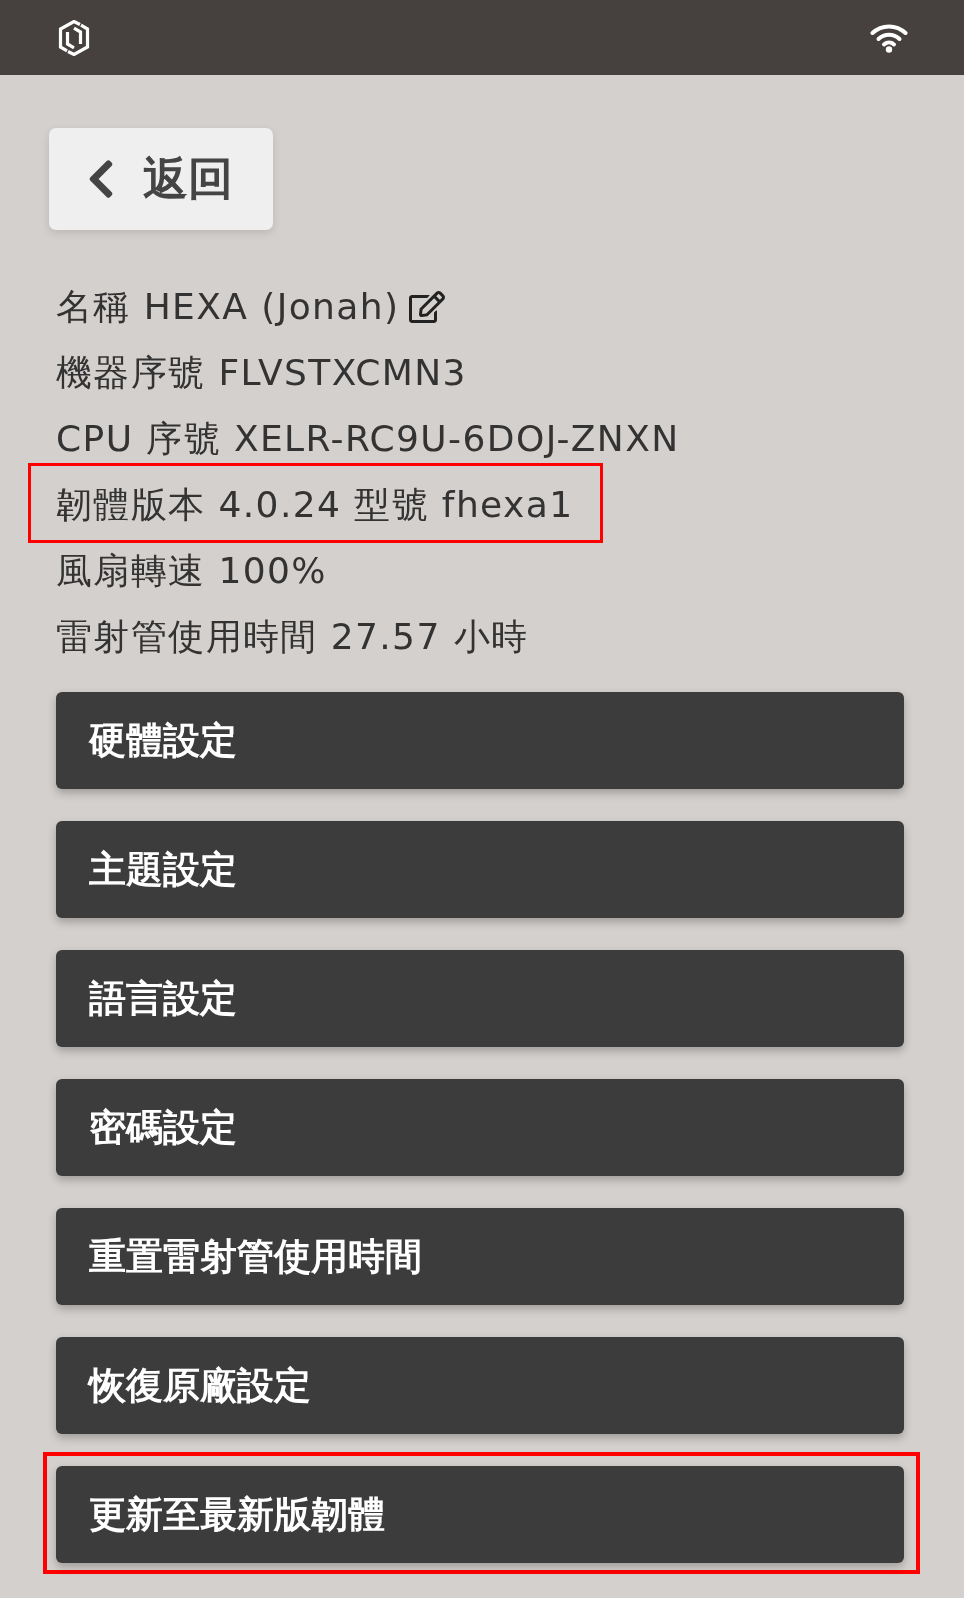 Image resolution: width=964 pixels, height=1598 pixels. I want to click on back-button: 返回, so click(161, 179).